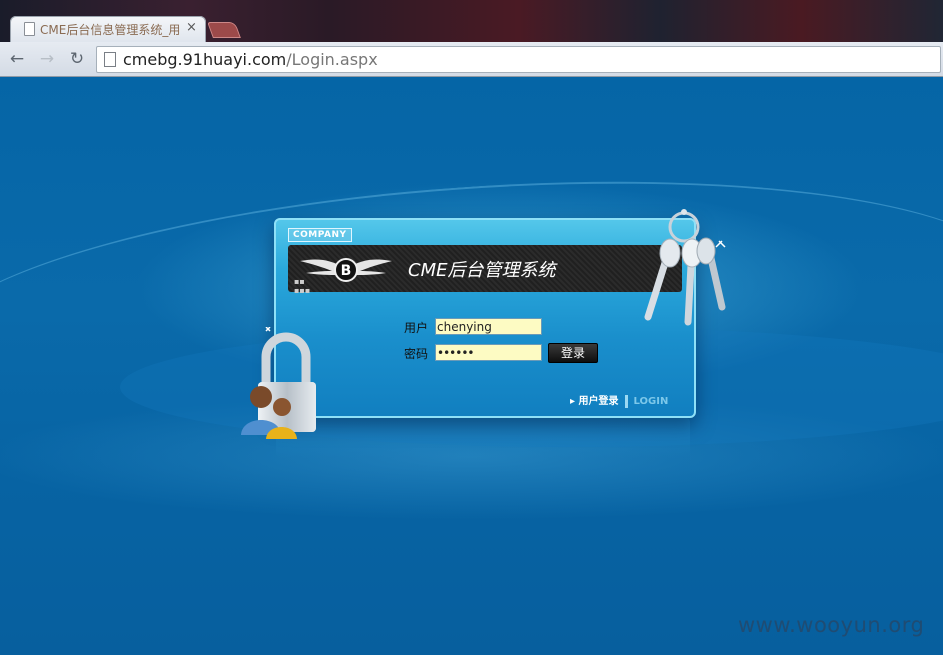  I want to click on footer-separator, so click(626, 401).